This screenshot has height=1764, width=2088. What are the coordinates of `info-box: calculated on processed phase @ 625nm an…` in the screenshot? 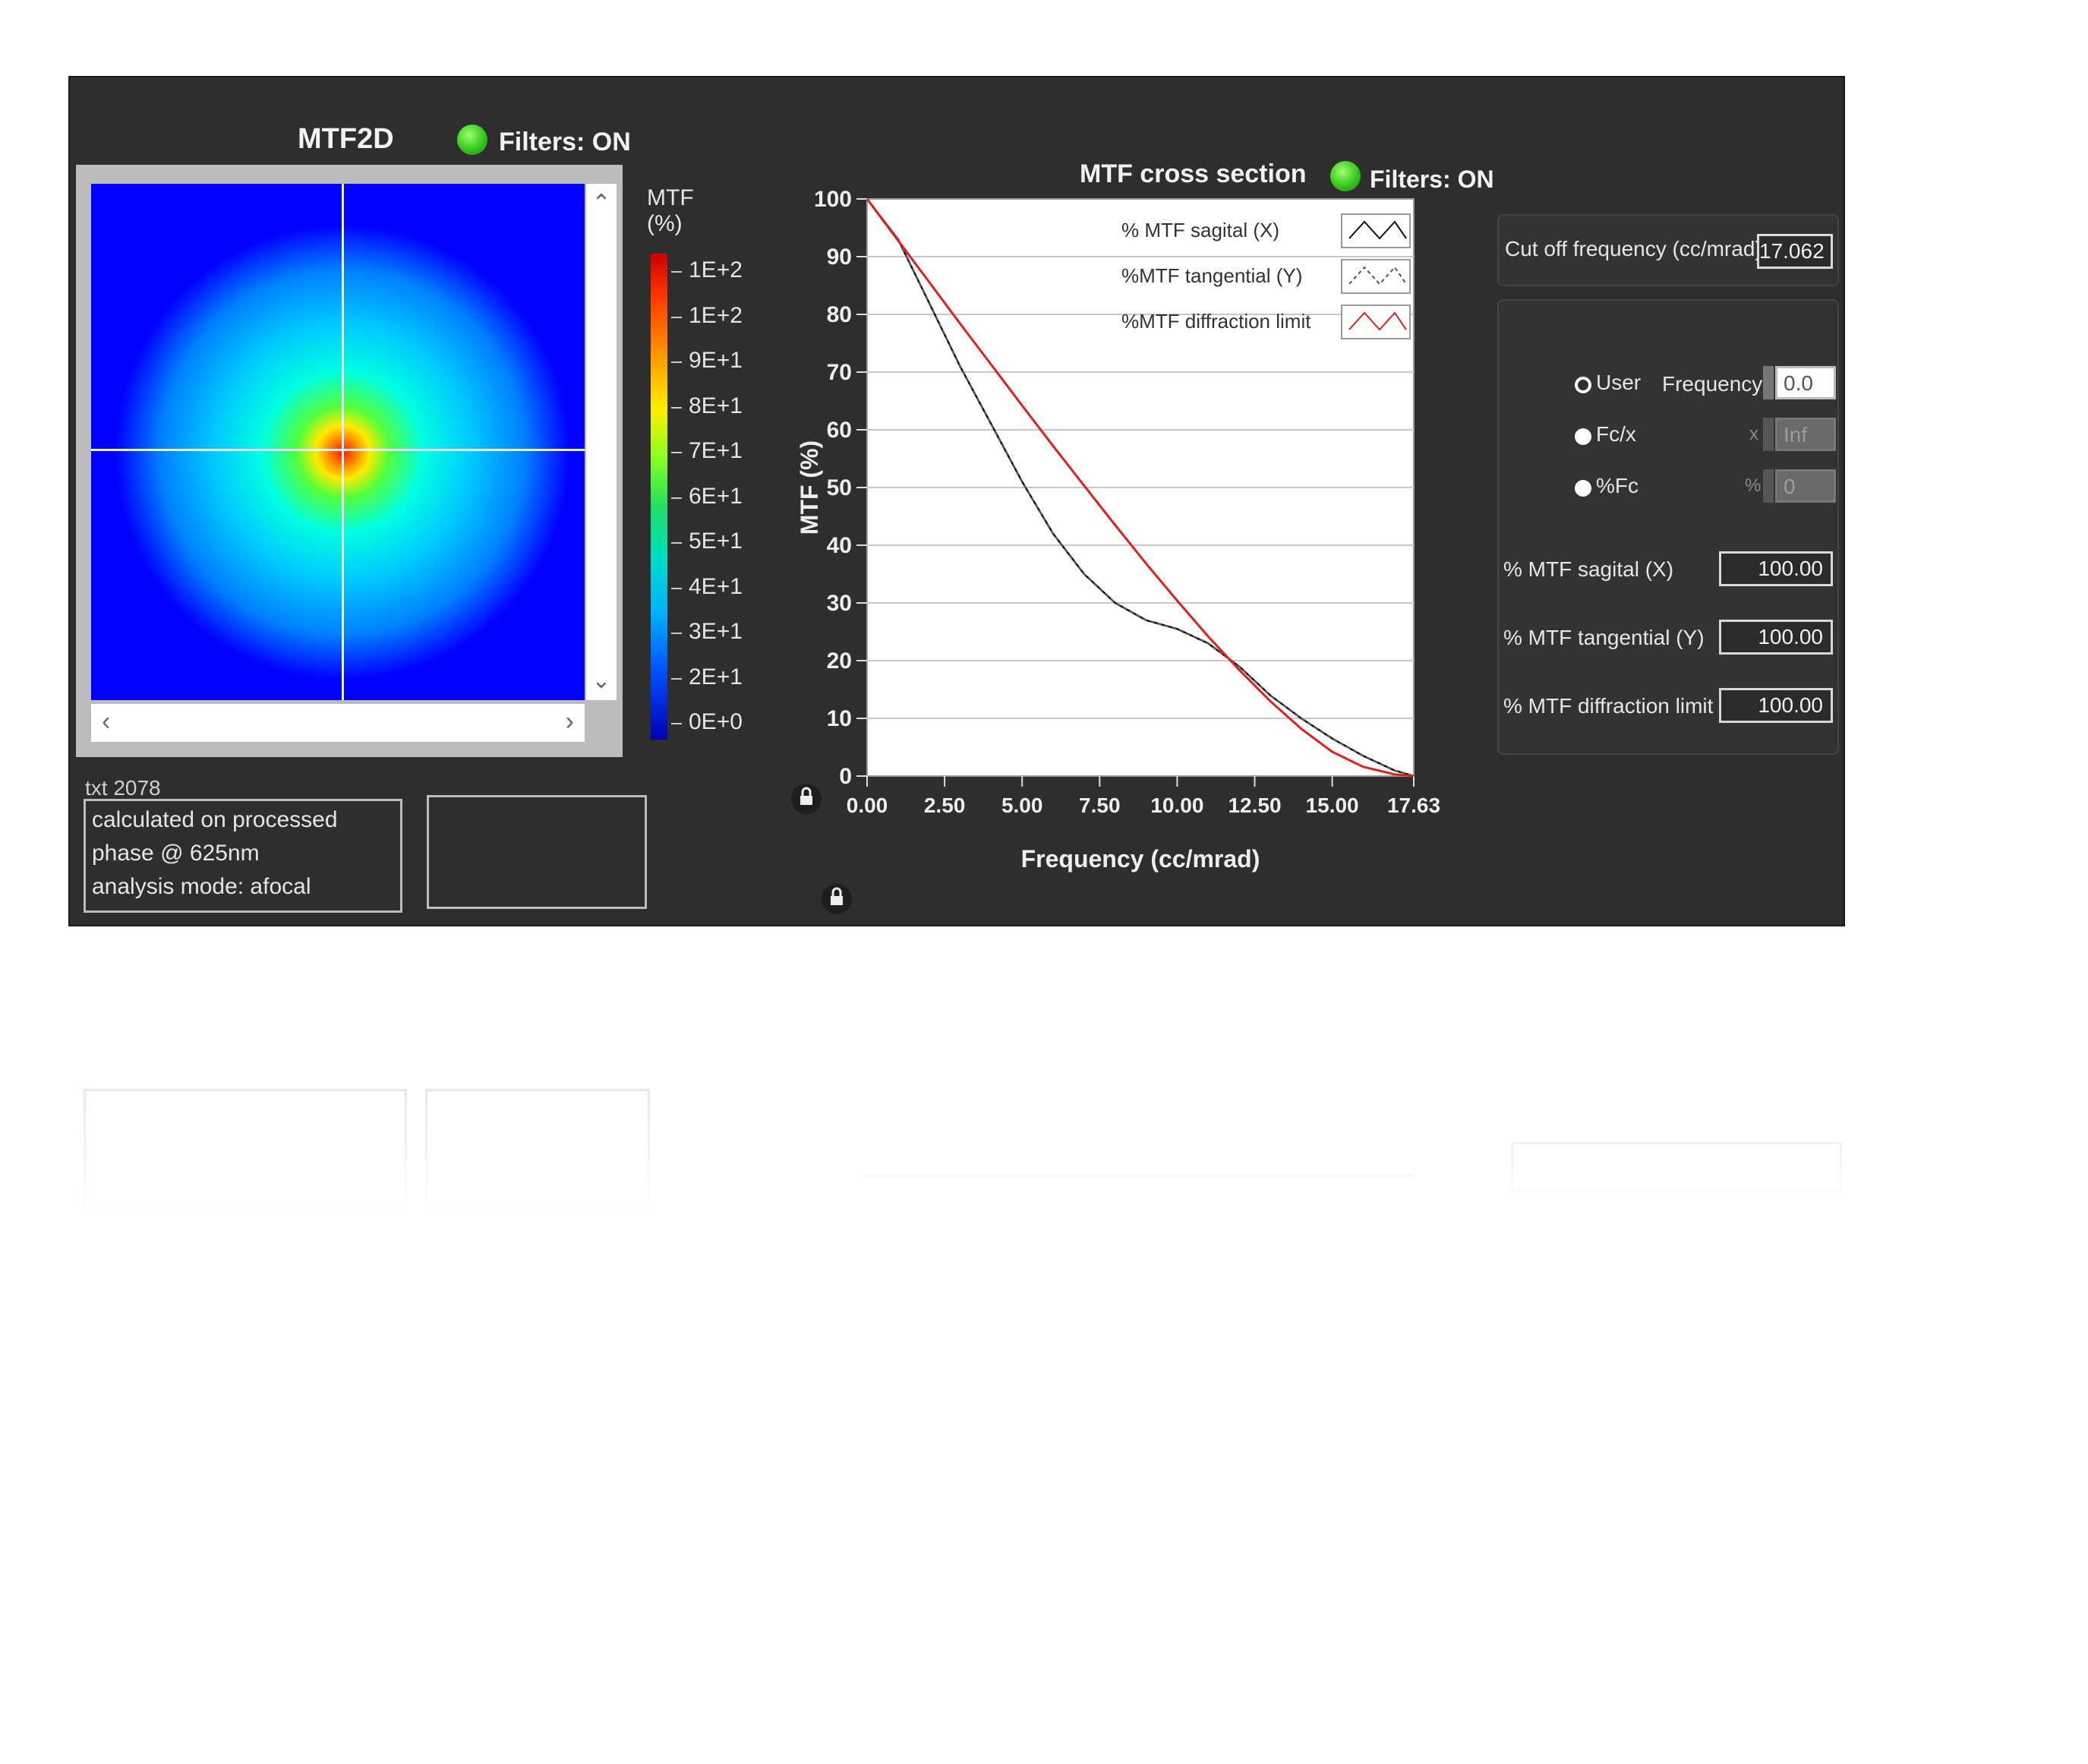 It's located at (243, 856).